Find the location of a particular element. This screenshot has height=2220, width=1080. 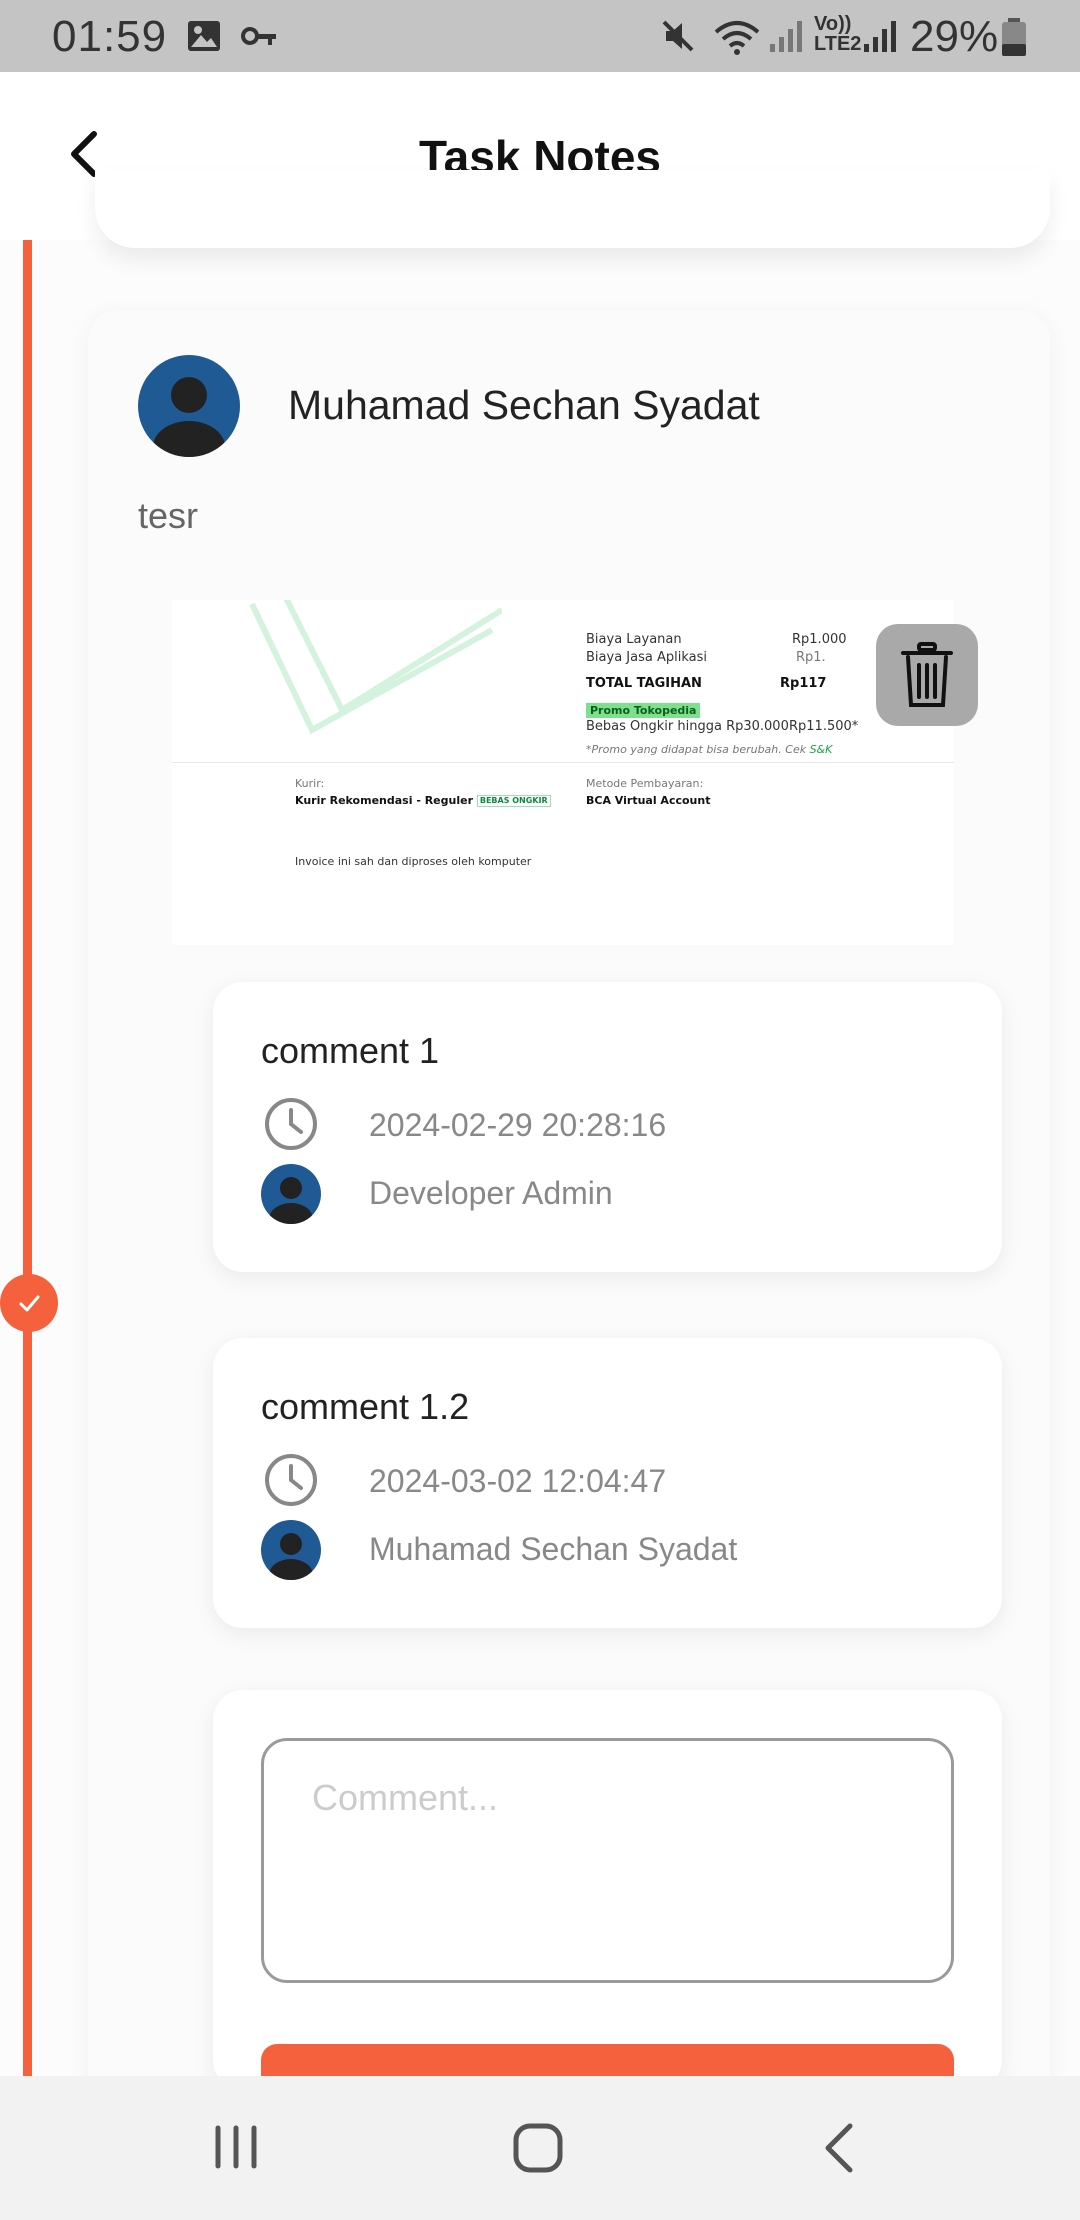

inv-biaya-jasa-value: Rp1. is located at coordinates (811, 657).